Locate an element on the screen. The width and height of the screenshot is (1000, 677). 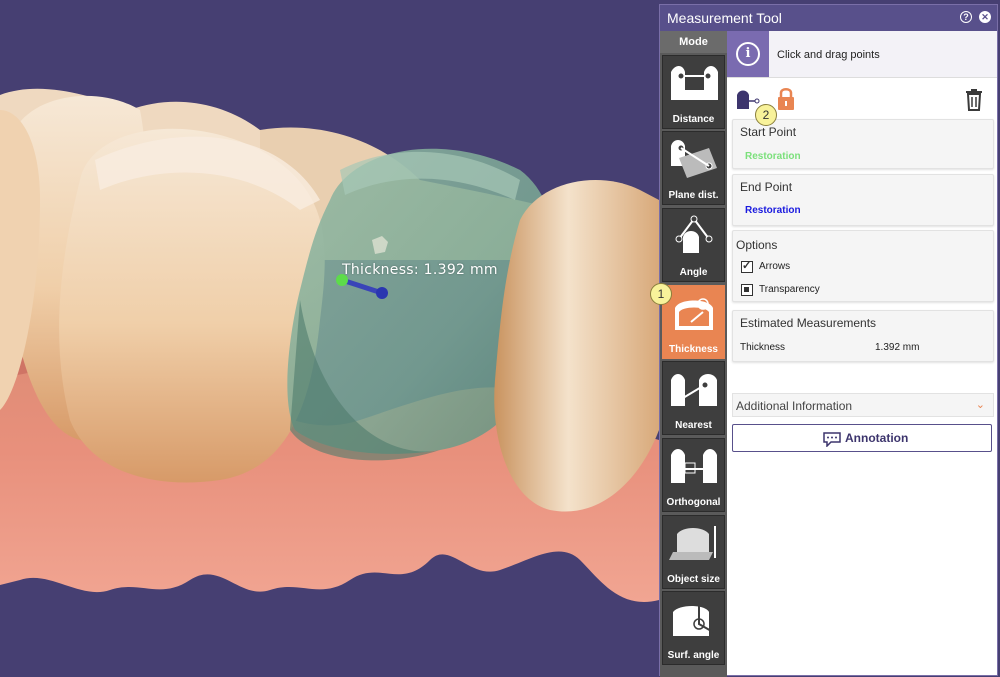
arrows-label: Arrows is located at coordinates (775, 266).